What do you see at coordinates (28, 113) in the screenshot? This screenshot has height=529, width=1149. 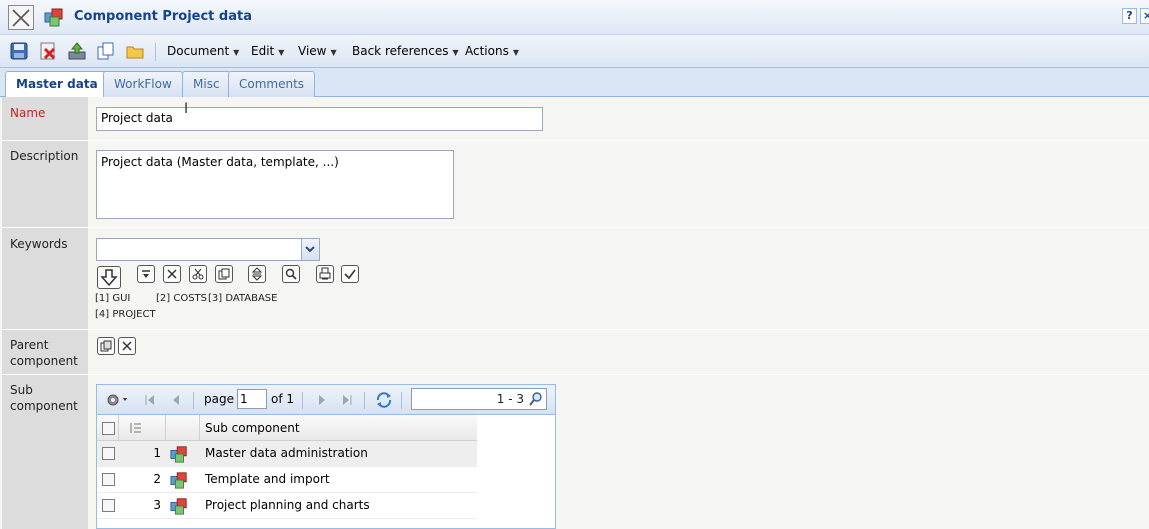 I see `name-label: Name` at bounding box center [28, 113].